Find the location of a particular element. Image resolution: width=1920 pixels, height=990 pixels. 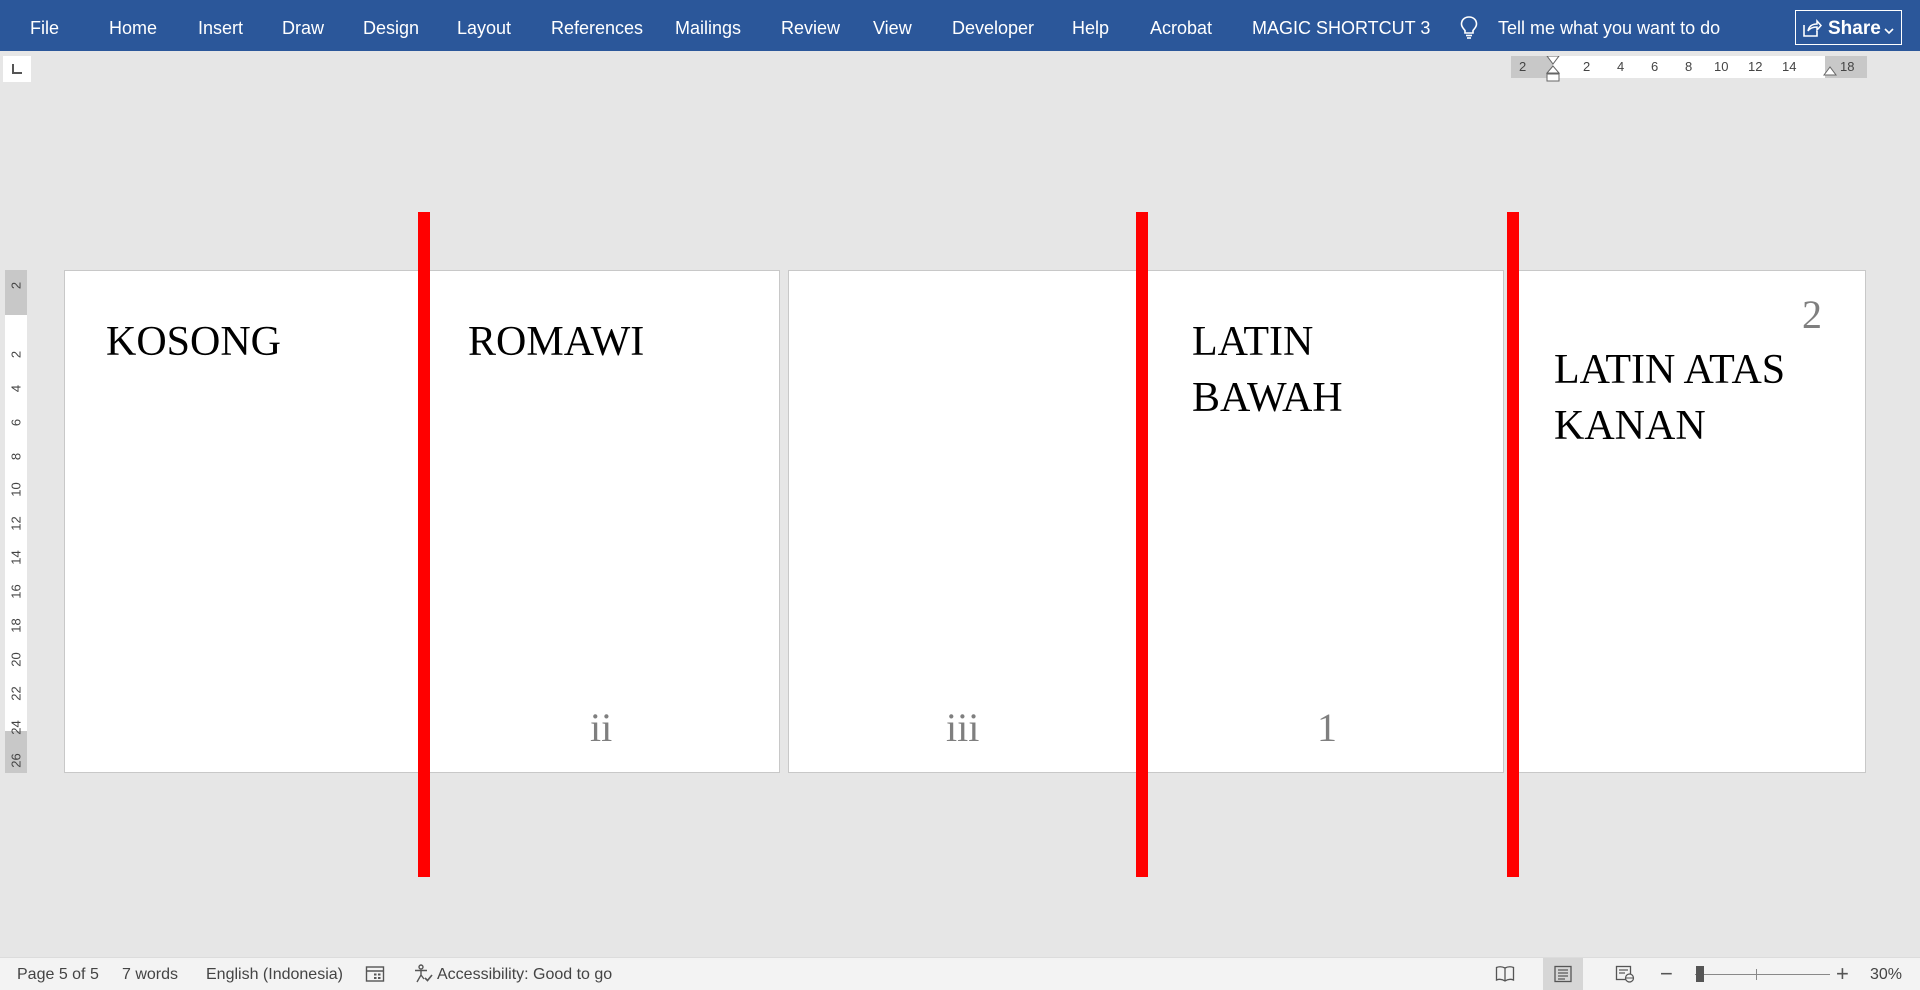

indent-marker is located at coordinates (1553, 71).